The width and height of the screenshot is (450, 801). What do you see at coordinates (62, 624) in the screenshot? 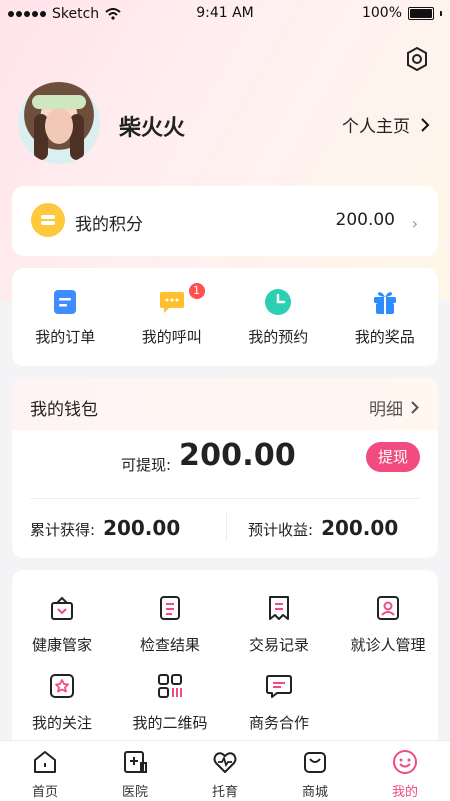
I see `service-health-manager: 健康管家` at bounding box center [62, 624].